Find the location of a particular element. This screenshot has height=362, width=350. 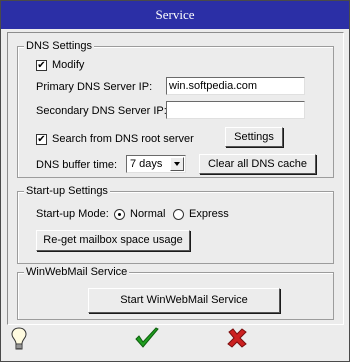

express-label: Express is located at coordinates (209, 214).